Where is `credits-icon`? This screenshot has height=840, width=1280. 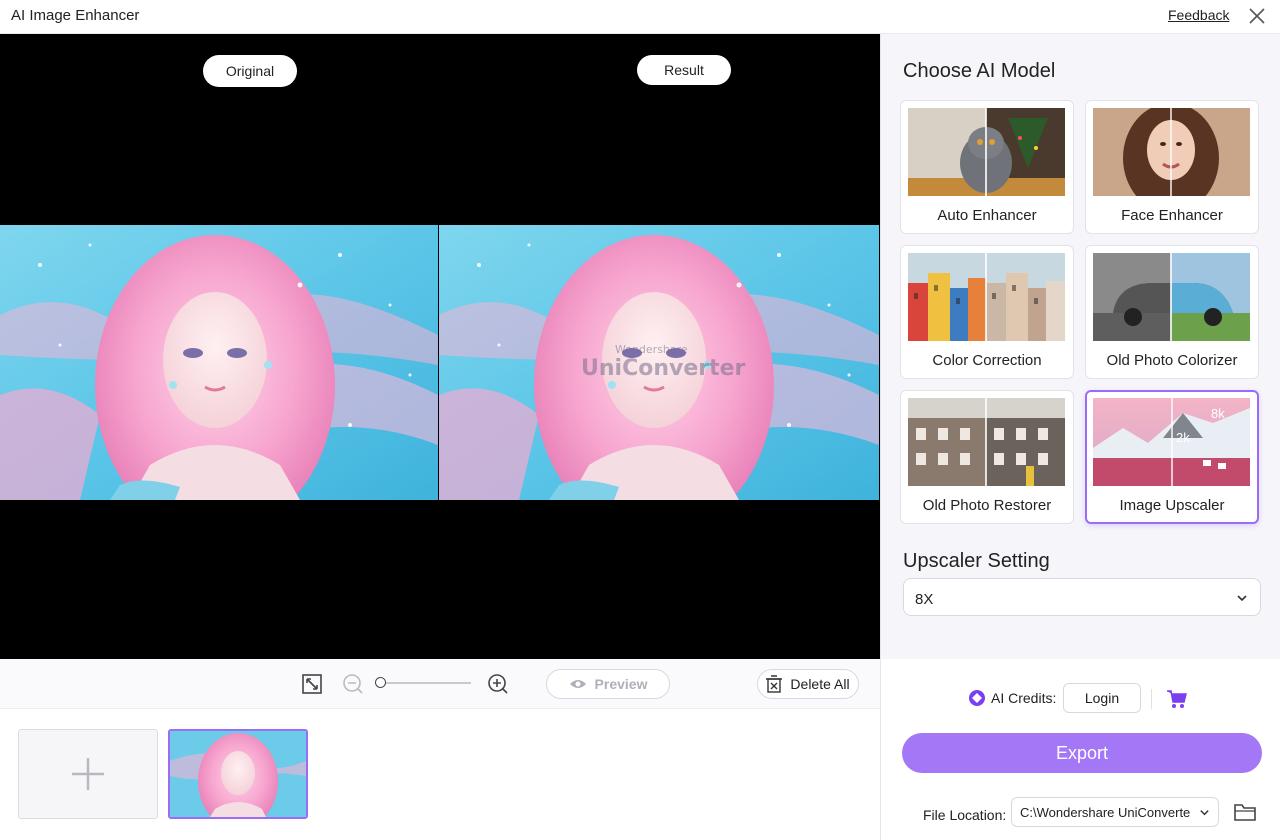
credits-icon is located at coordinates (977, 698).